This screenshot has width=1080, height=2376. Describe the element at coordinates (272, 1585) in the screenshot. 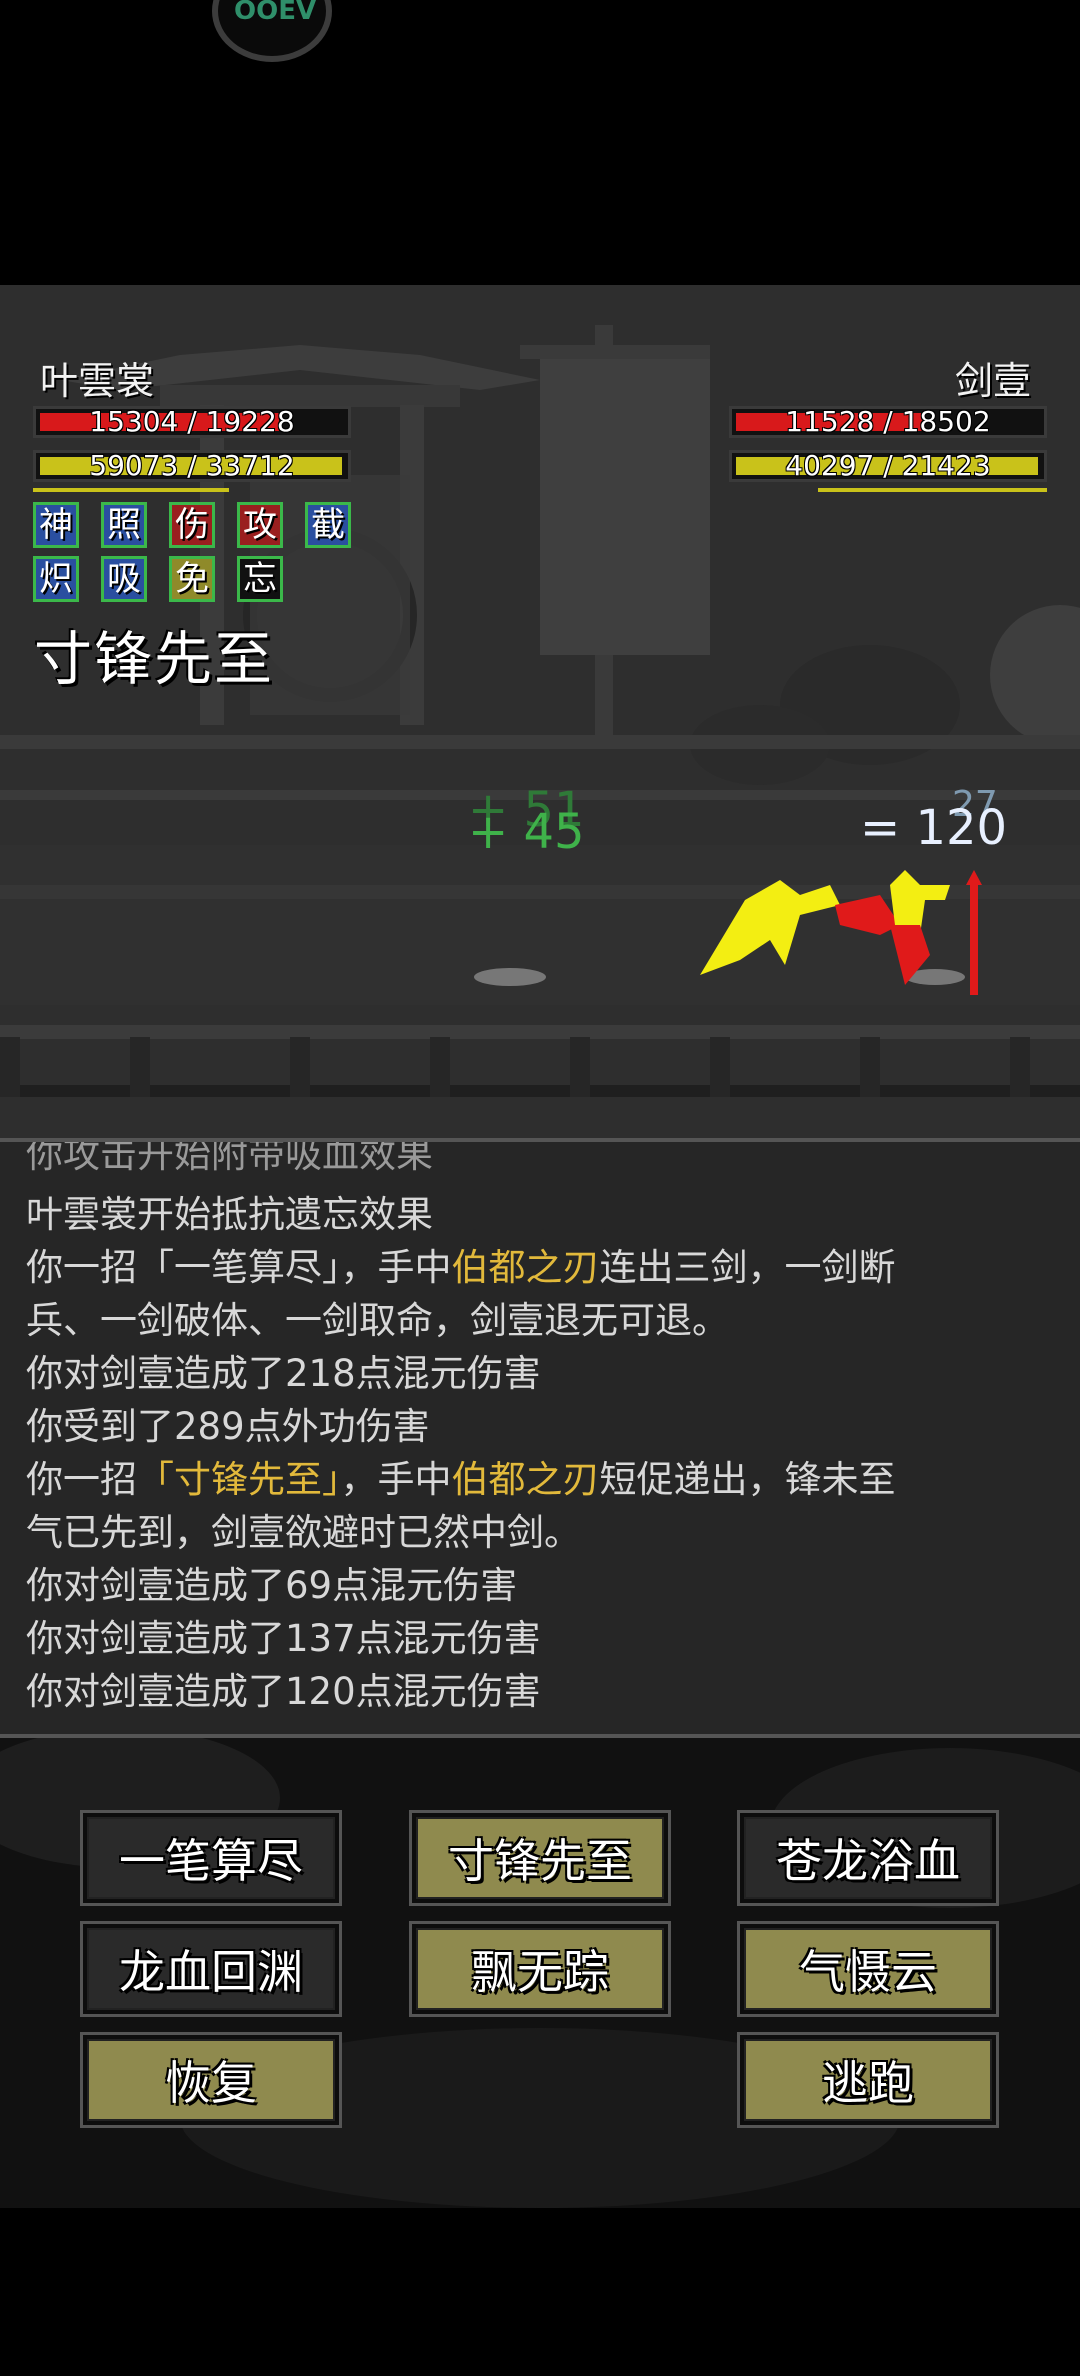

I see `log-line: 你对剑壹造成了69点混元伤害` at that location.